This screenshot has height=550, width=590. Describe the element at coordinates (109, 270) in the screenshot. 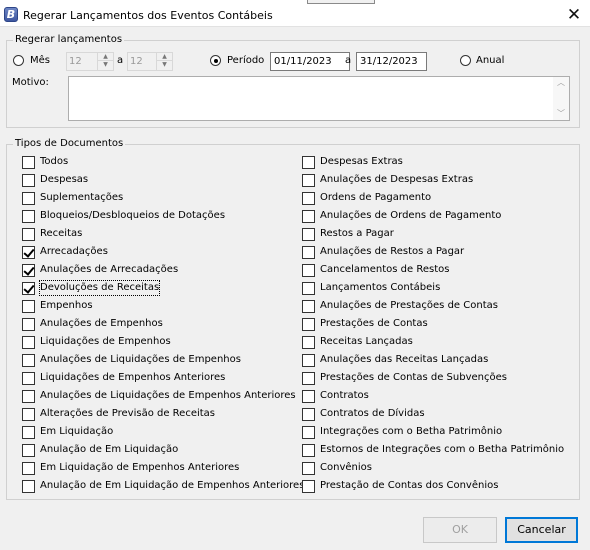

I see `checkbox-label: Anulações de Arrecadações` at that location.